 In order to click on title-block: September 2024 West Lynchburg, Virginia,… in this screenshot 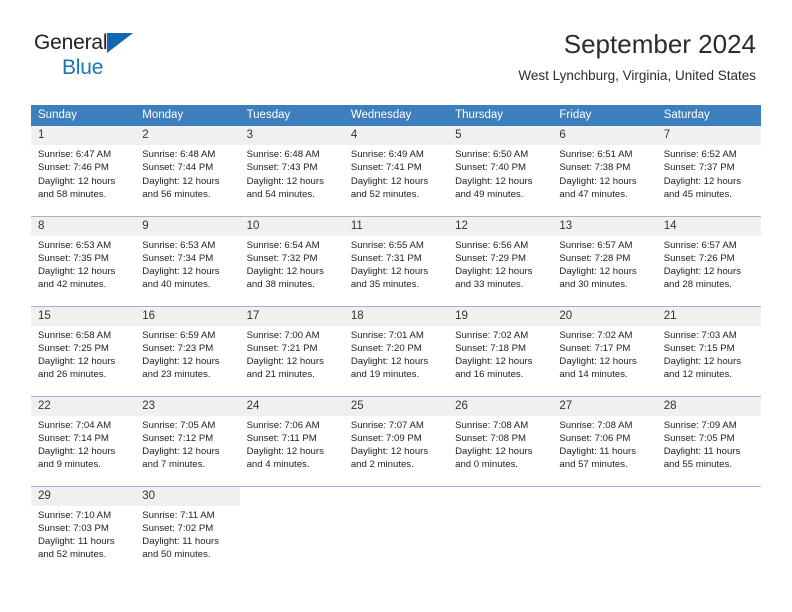, I will do `click(637, 56)`.